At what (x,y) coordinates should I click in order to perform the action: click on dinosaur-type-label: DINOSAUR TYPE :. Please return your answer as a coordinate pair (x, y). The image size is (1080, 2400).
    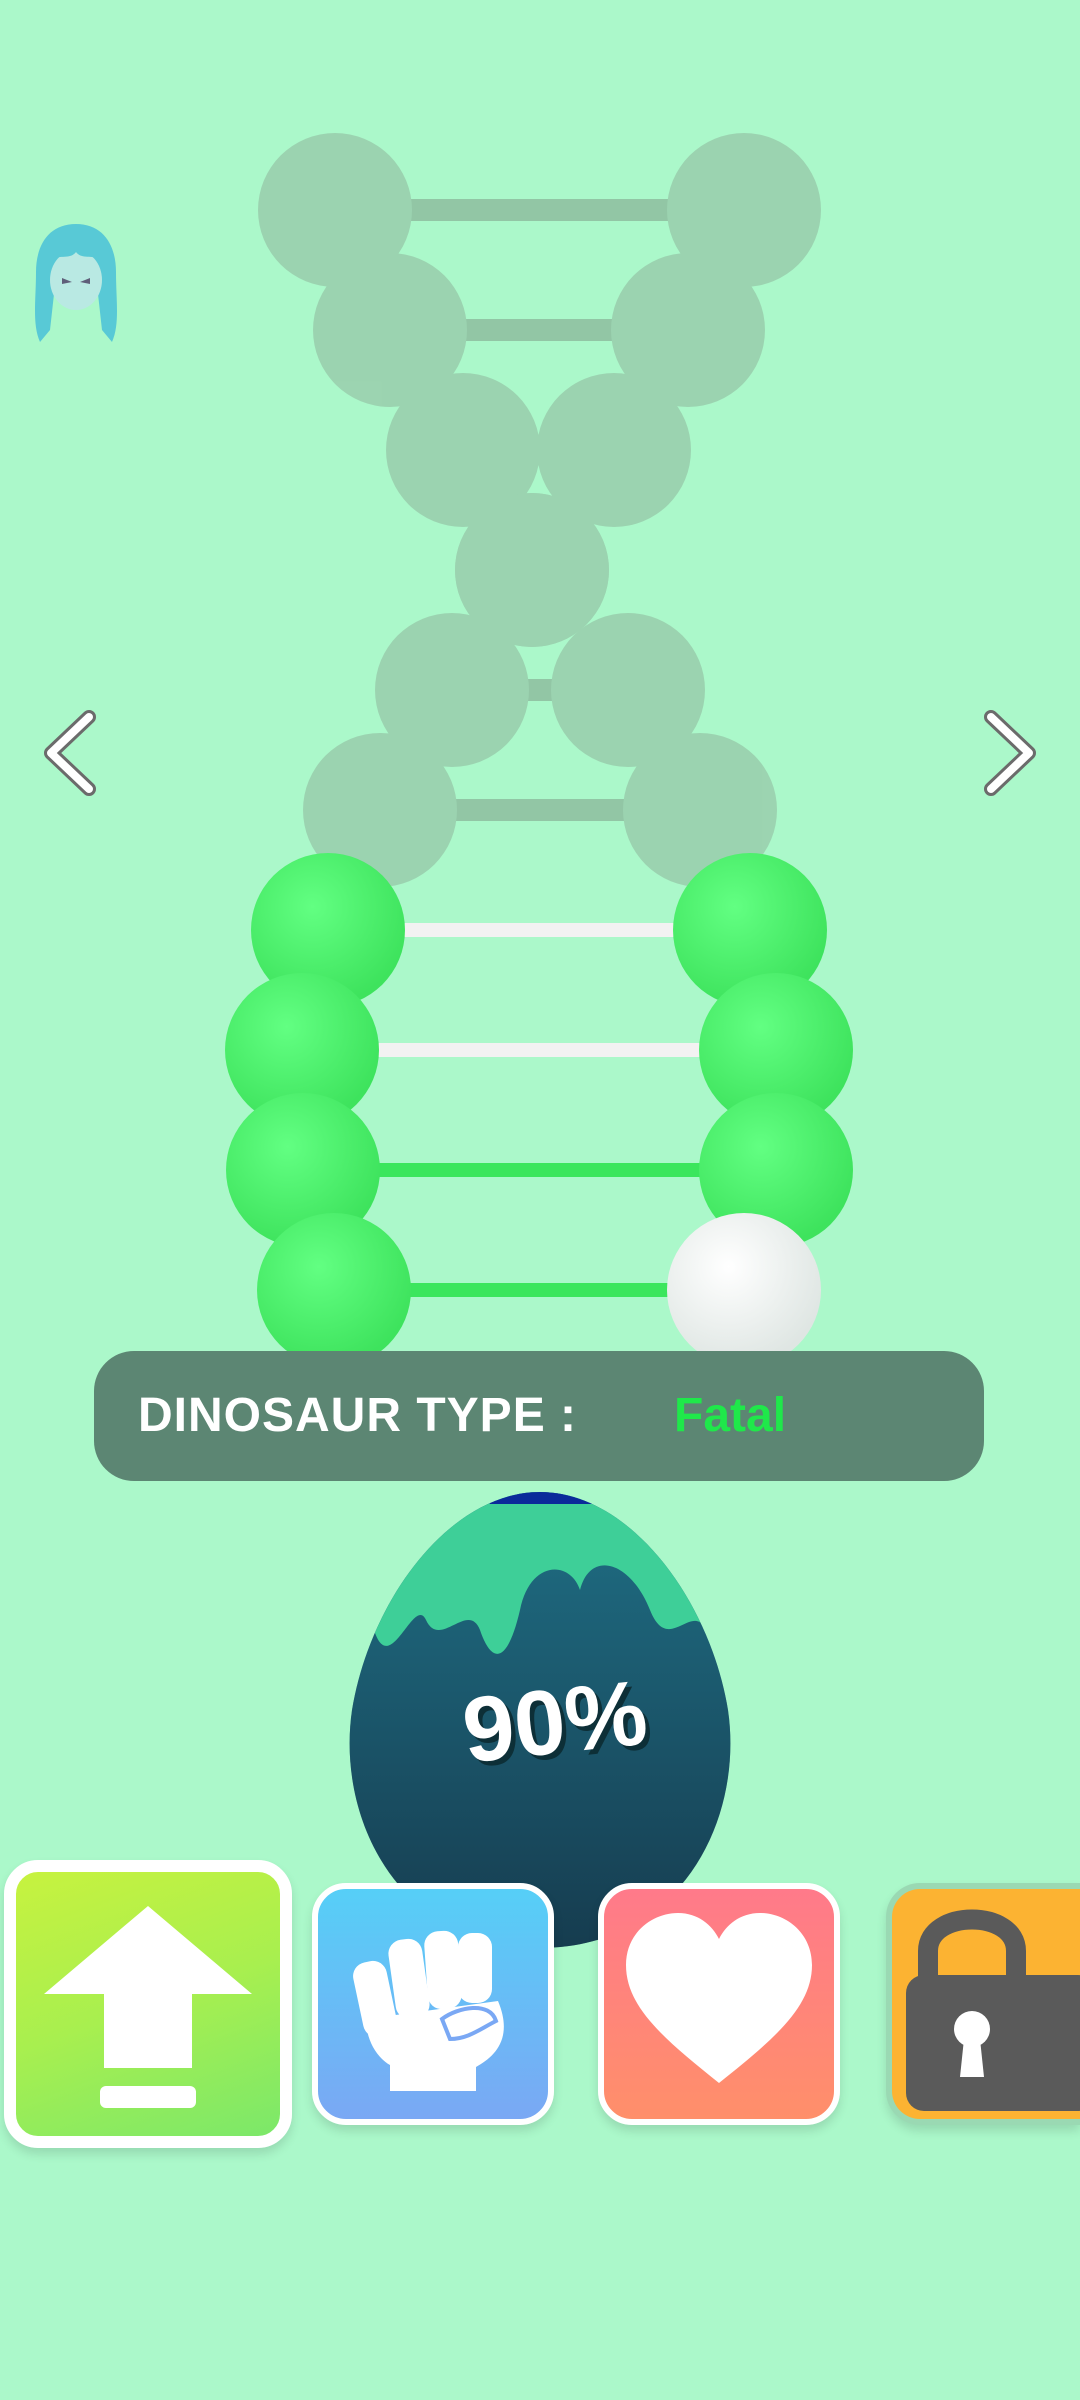
    Looking at the image, I should click on (358, 1415).